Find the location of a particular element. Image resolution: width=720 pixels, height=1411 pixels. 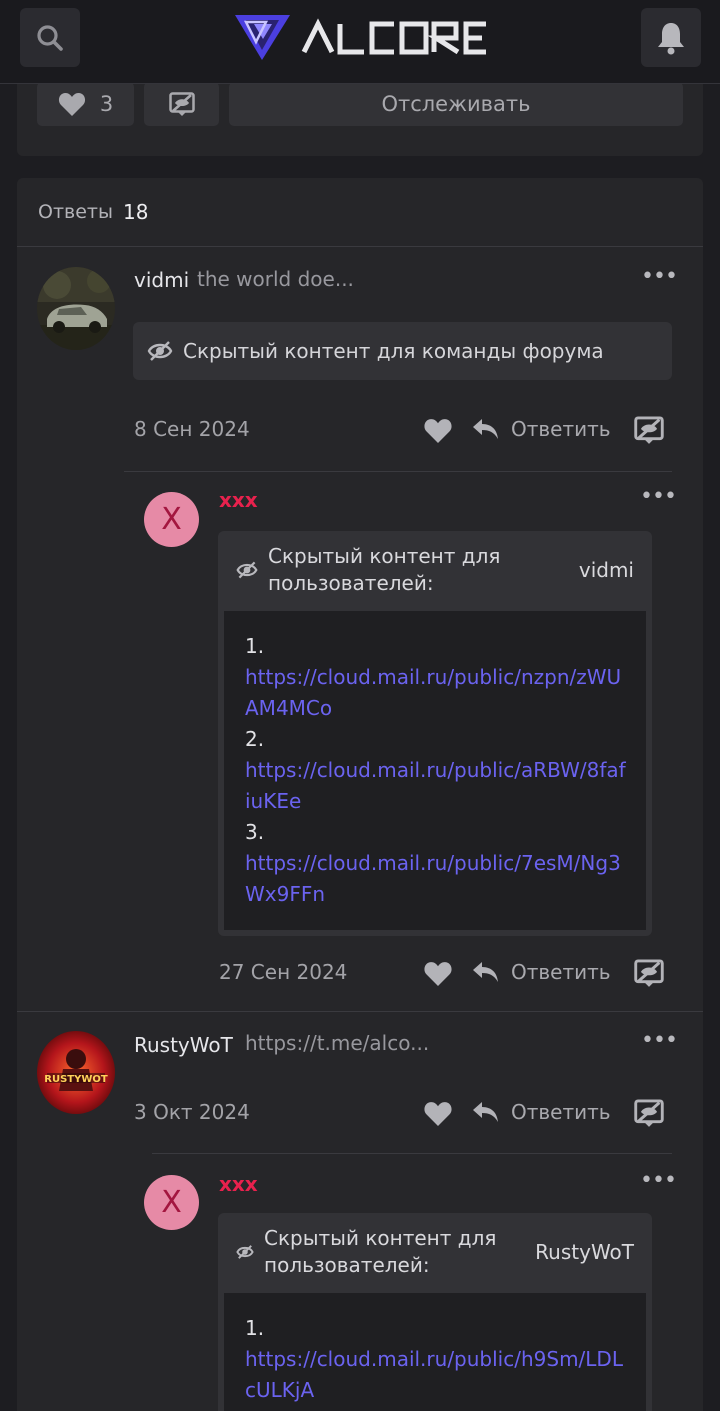

post-date: 3 Окт 2024 is located at coordinates (192, 1112).